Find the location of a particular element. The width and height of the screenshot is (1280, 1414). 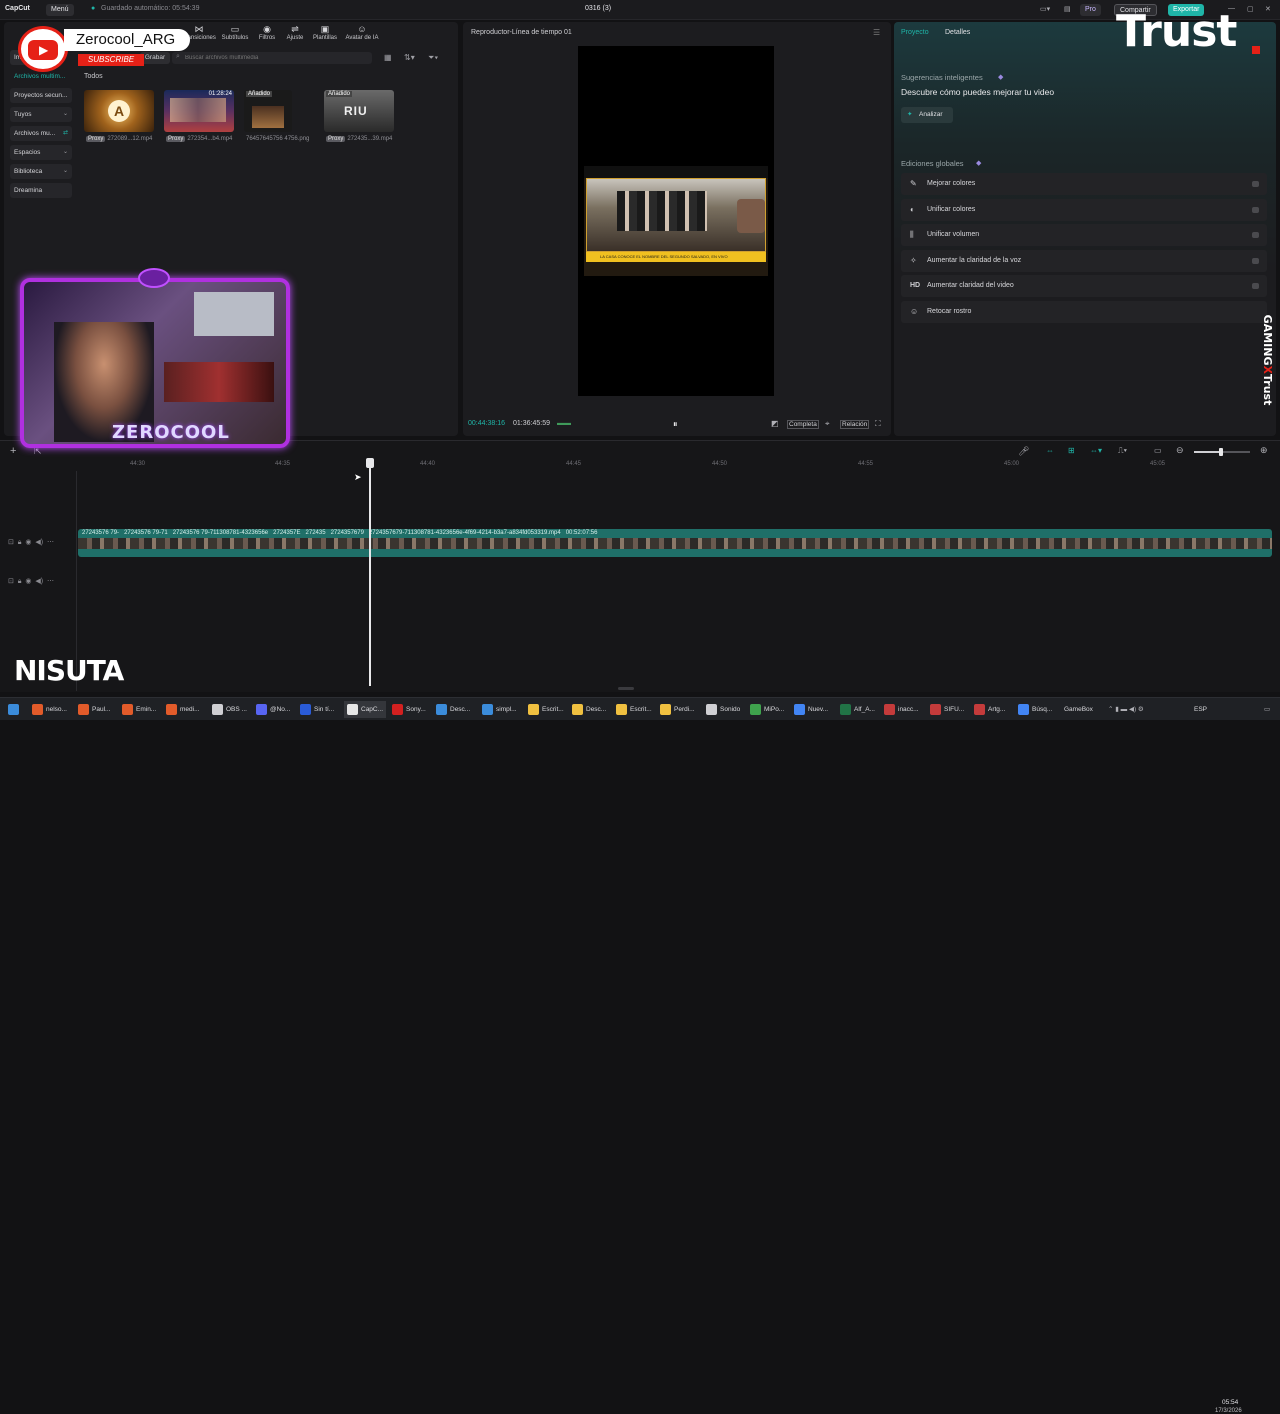

menu-button: Menú is located at coordinates (60, 10).